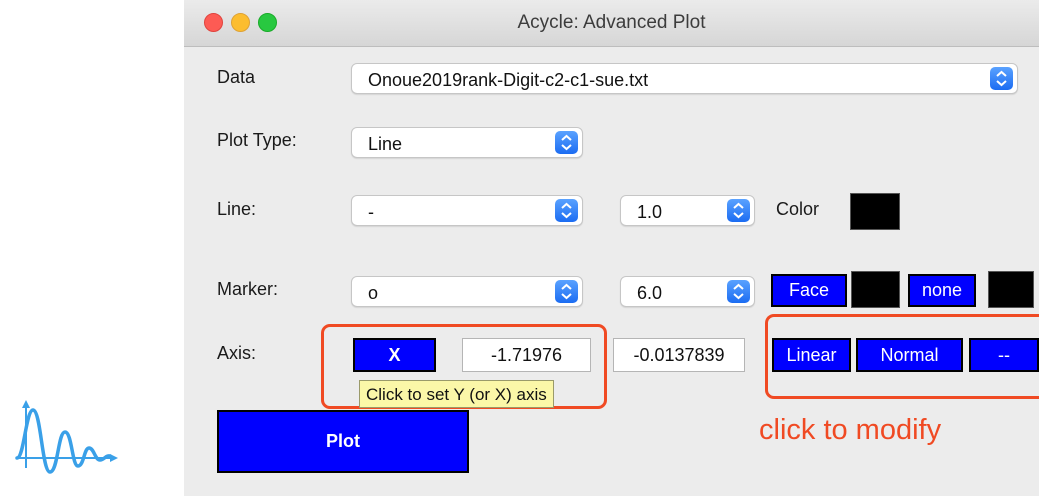 This screenshot has height=496, width=1039. What do you see at coordinates (611, 22) in the screenshot?
I see `window-title: Acycle: Advanced Plot` at bounding box center [611, 22].